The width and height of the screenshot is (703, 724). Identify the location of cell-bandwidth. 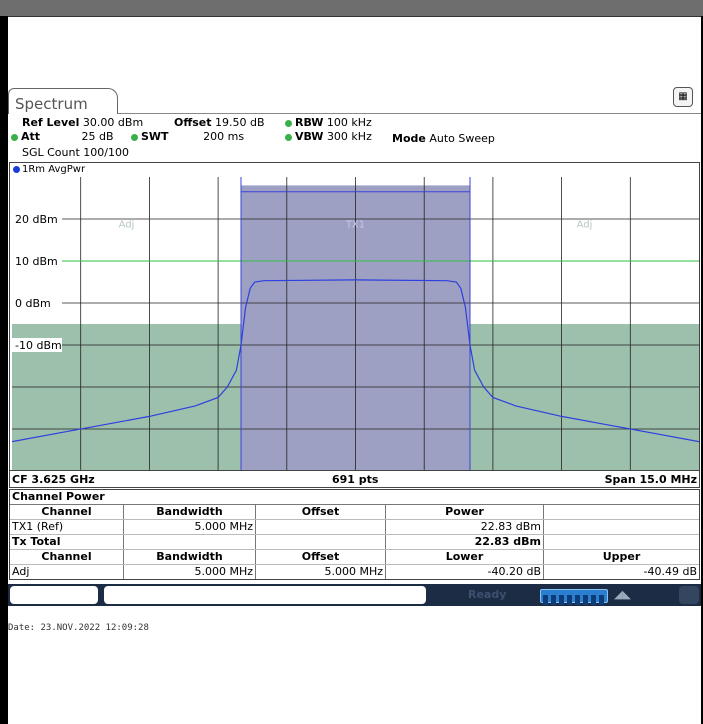
(190, 542).